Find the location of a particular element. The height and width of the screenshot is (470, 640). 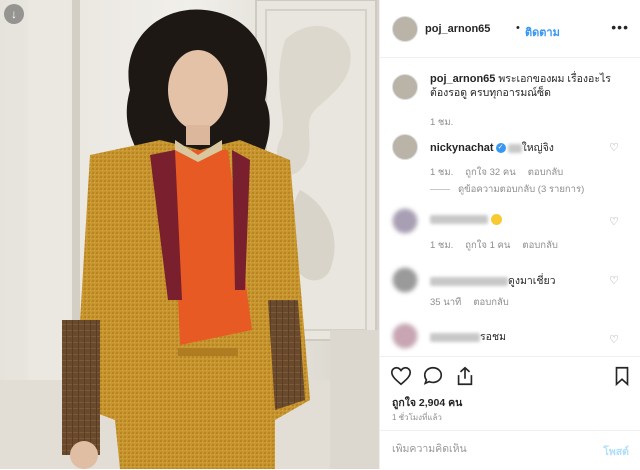

comment-text: รอชม is located at coordinates (493, 337).